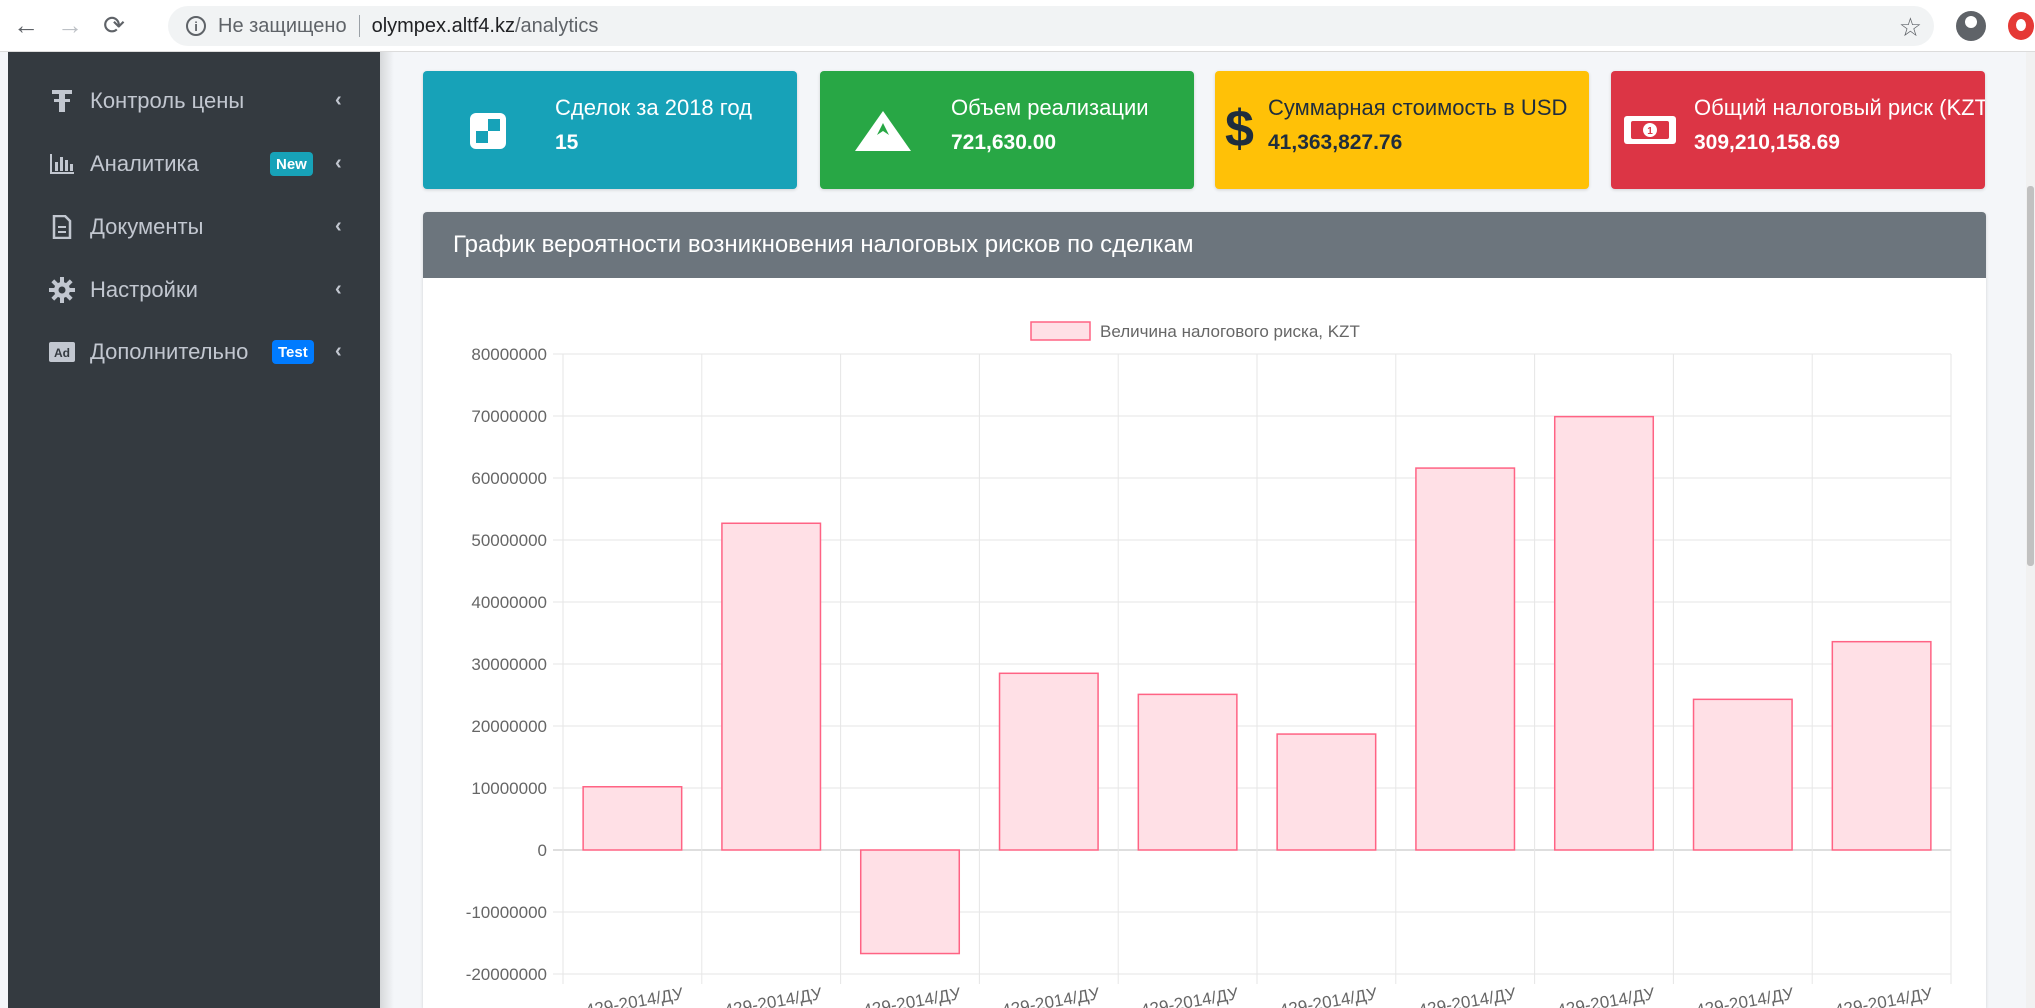 Image resolution: width=2035 pixels, height=1008 pixels. What do you see at coordinates (509, 478) in the screenshot?
I see `y-tick-label: 60000000` at bounding box center [509, 478].